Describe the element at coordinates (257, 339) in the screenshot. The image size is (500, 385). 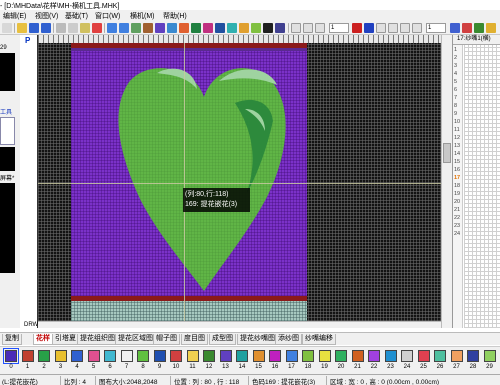
I see `tab-jacquard-yarn-carrier: 提花纱嘴图` at that location.